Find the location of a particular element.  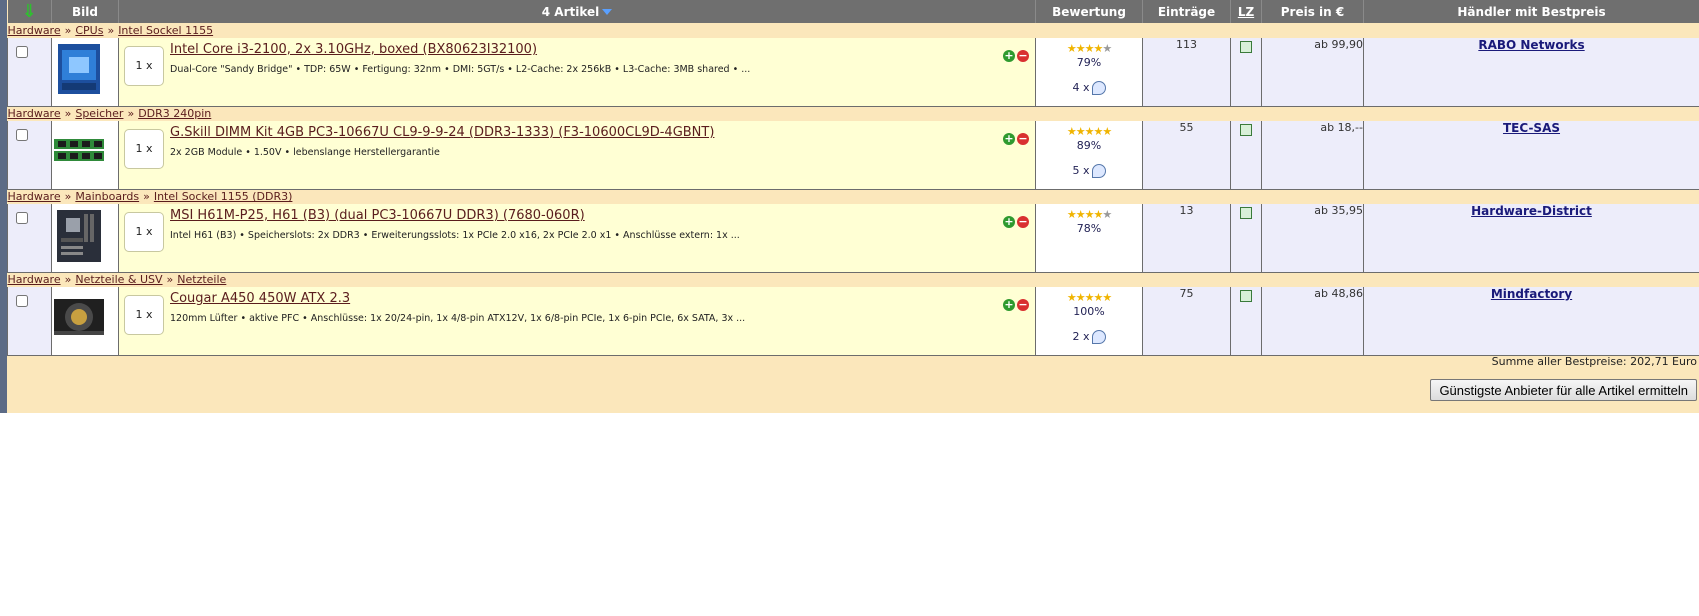

breadcrumb-link: Intel Sockel 1155 (DDR3) is located at coordinates (223, 196).